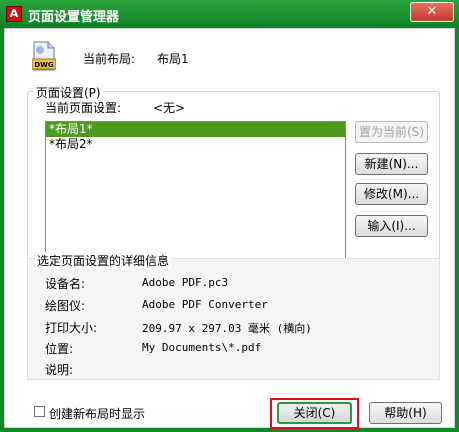 The height and width of the screenshot is (432, 459). Describe the element at coordinates (44, 65) in the screenshot. I see `svg-text: DWG` at that location.